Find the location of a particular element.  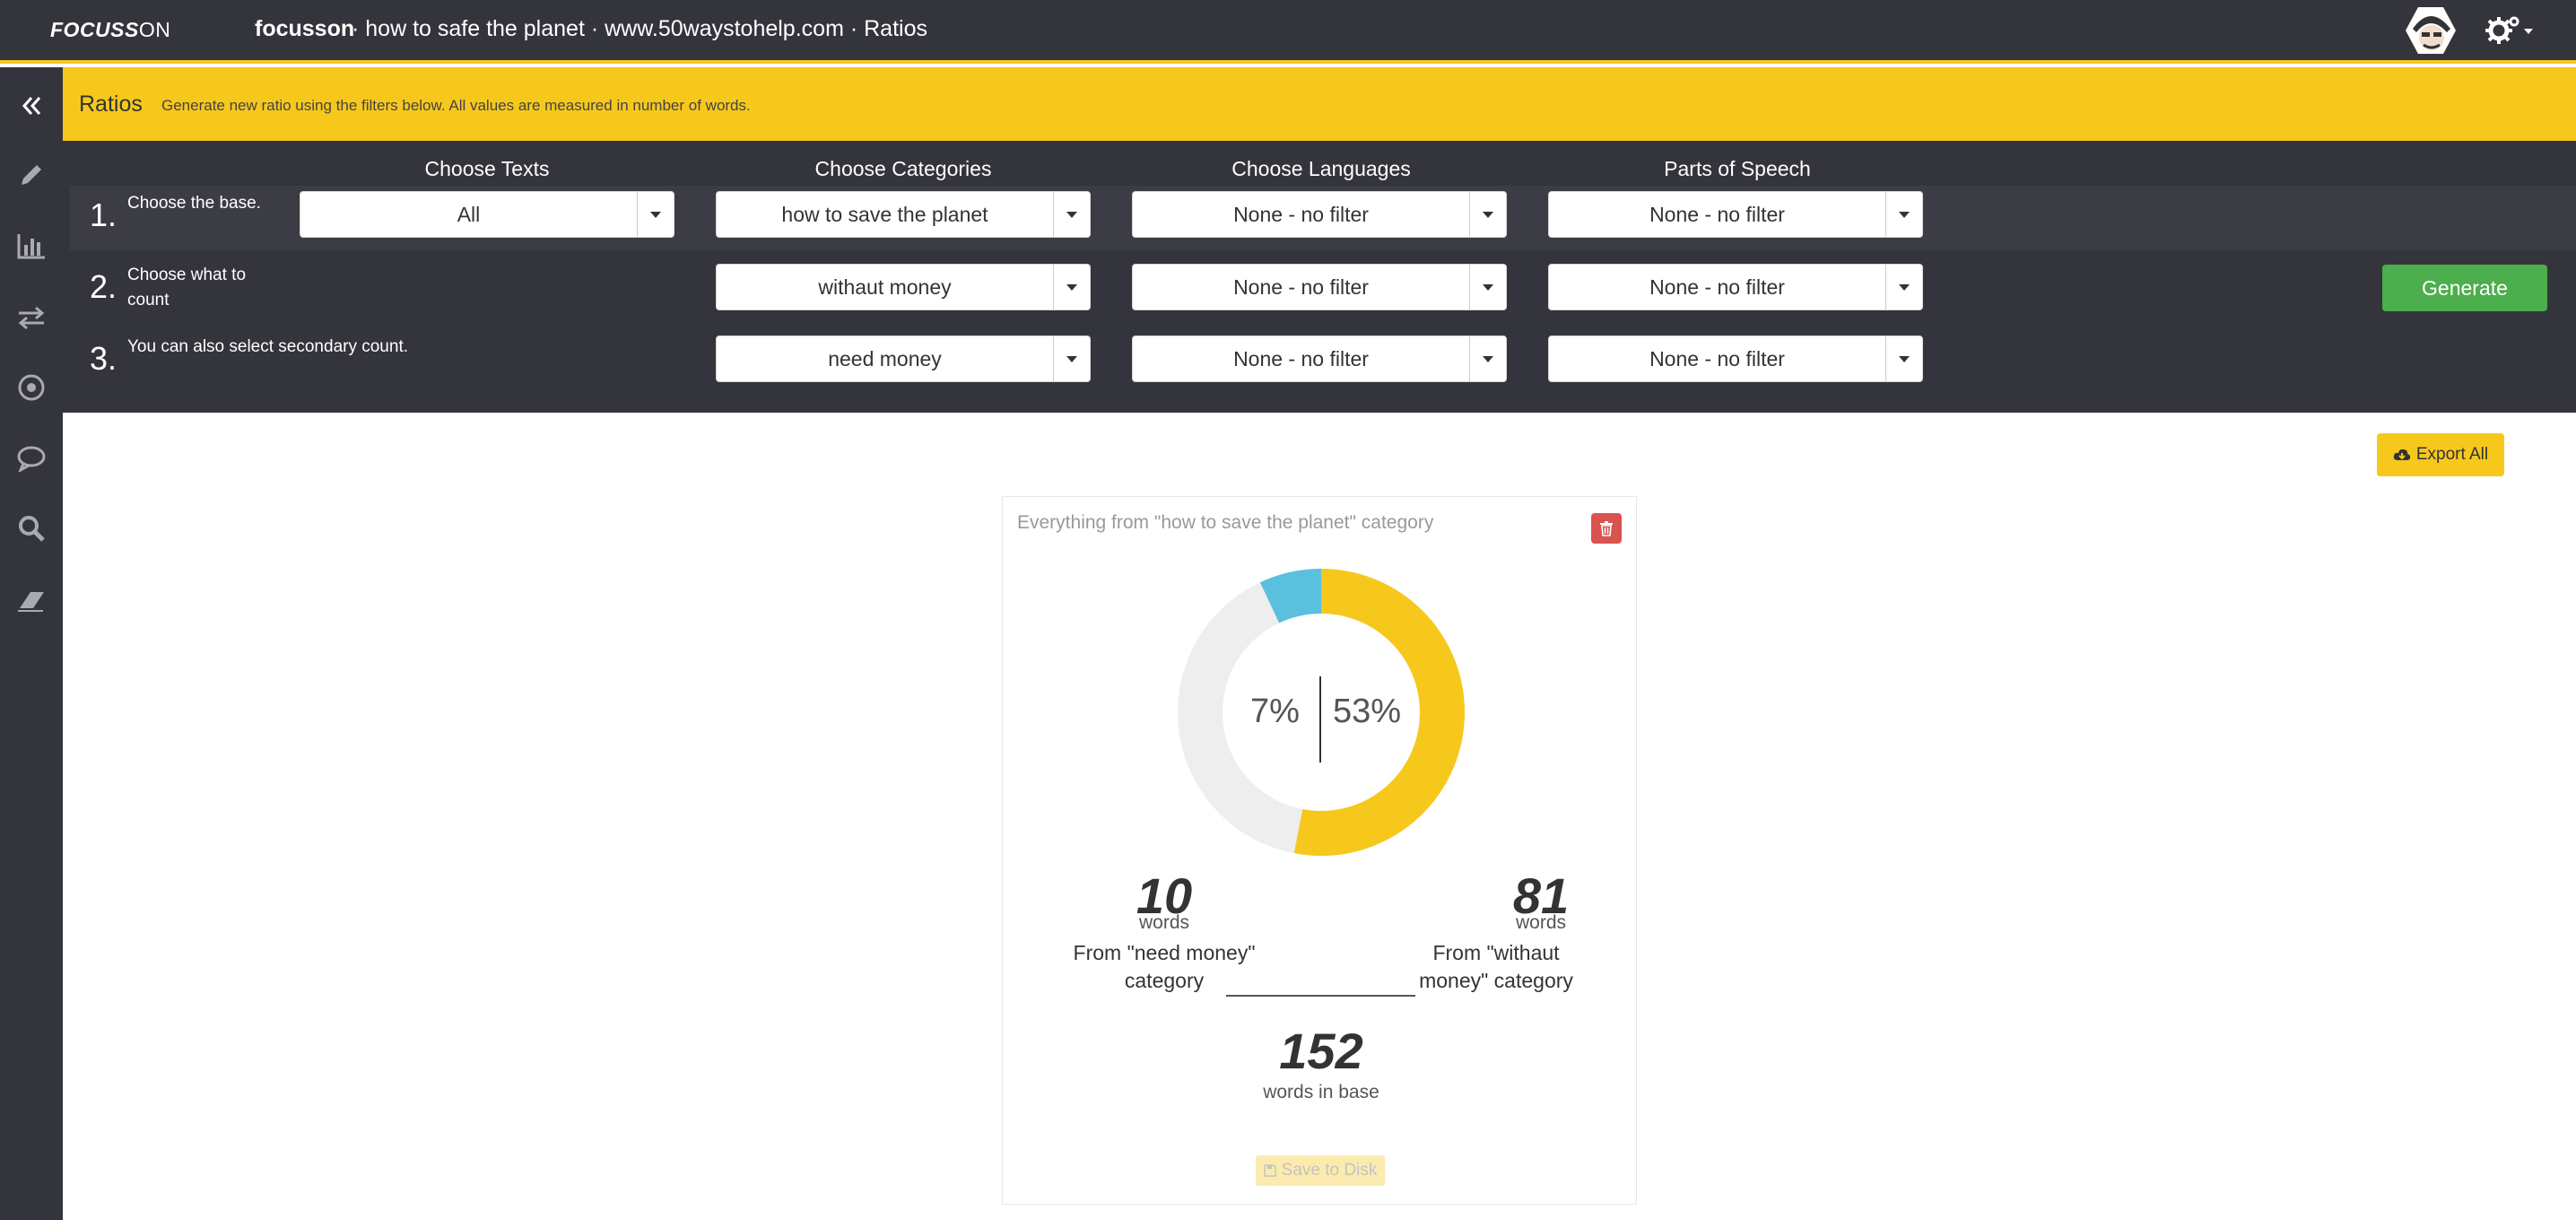

delete-button is located at coordinates (1606, 528).